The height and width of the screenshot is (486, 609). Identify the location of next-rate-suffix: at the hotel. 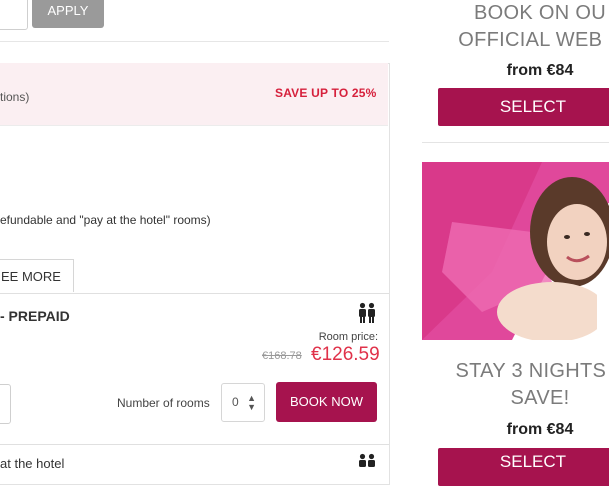
(32, 463).